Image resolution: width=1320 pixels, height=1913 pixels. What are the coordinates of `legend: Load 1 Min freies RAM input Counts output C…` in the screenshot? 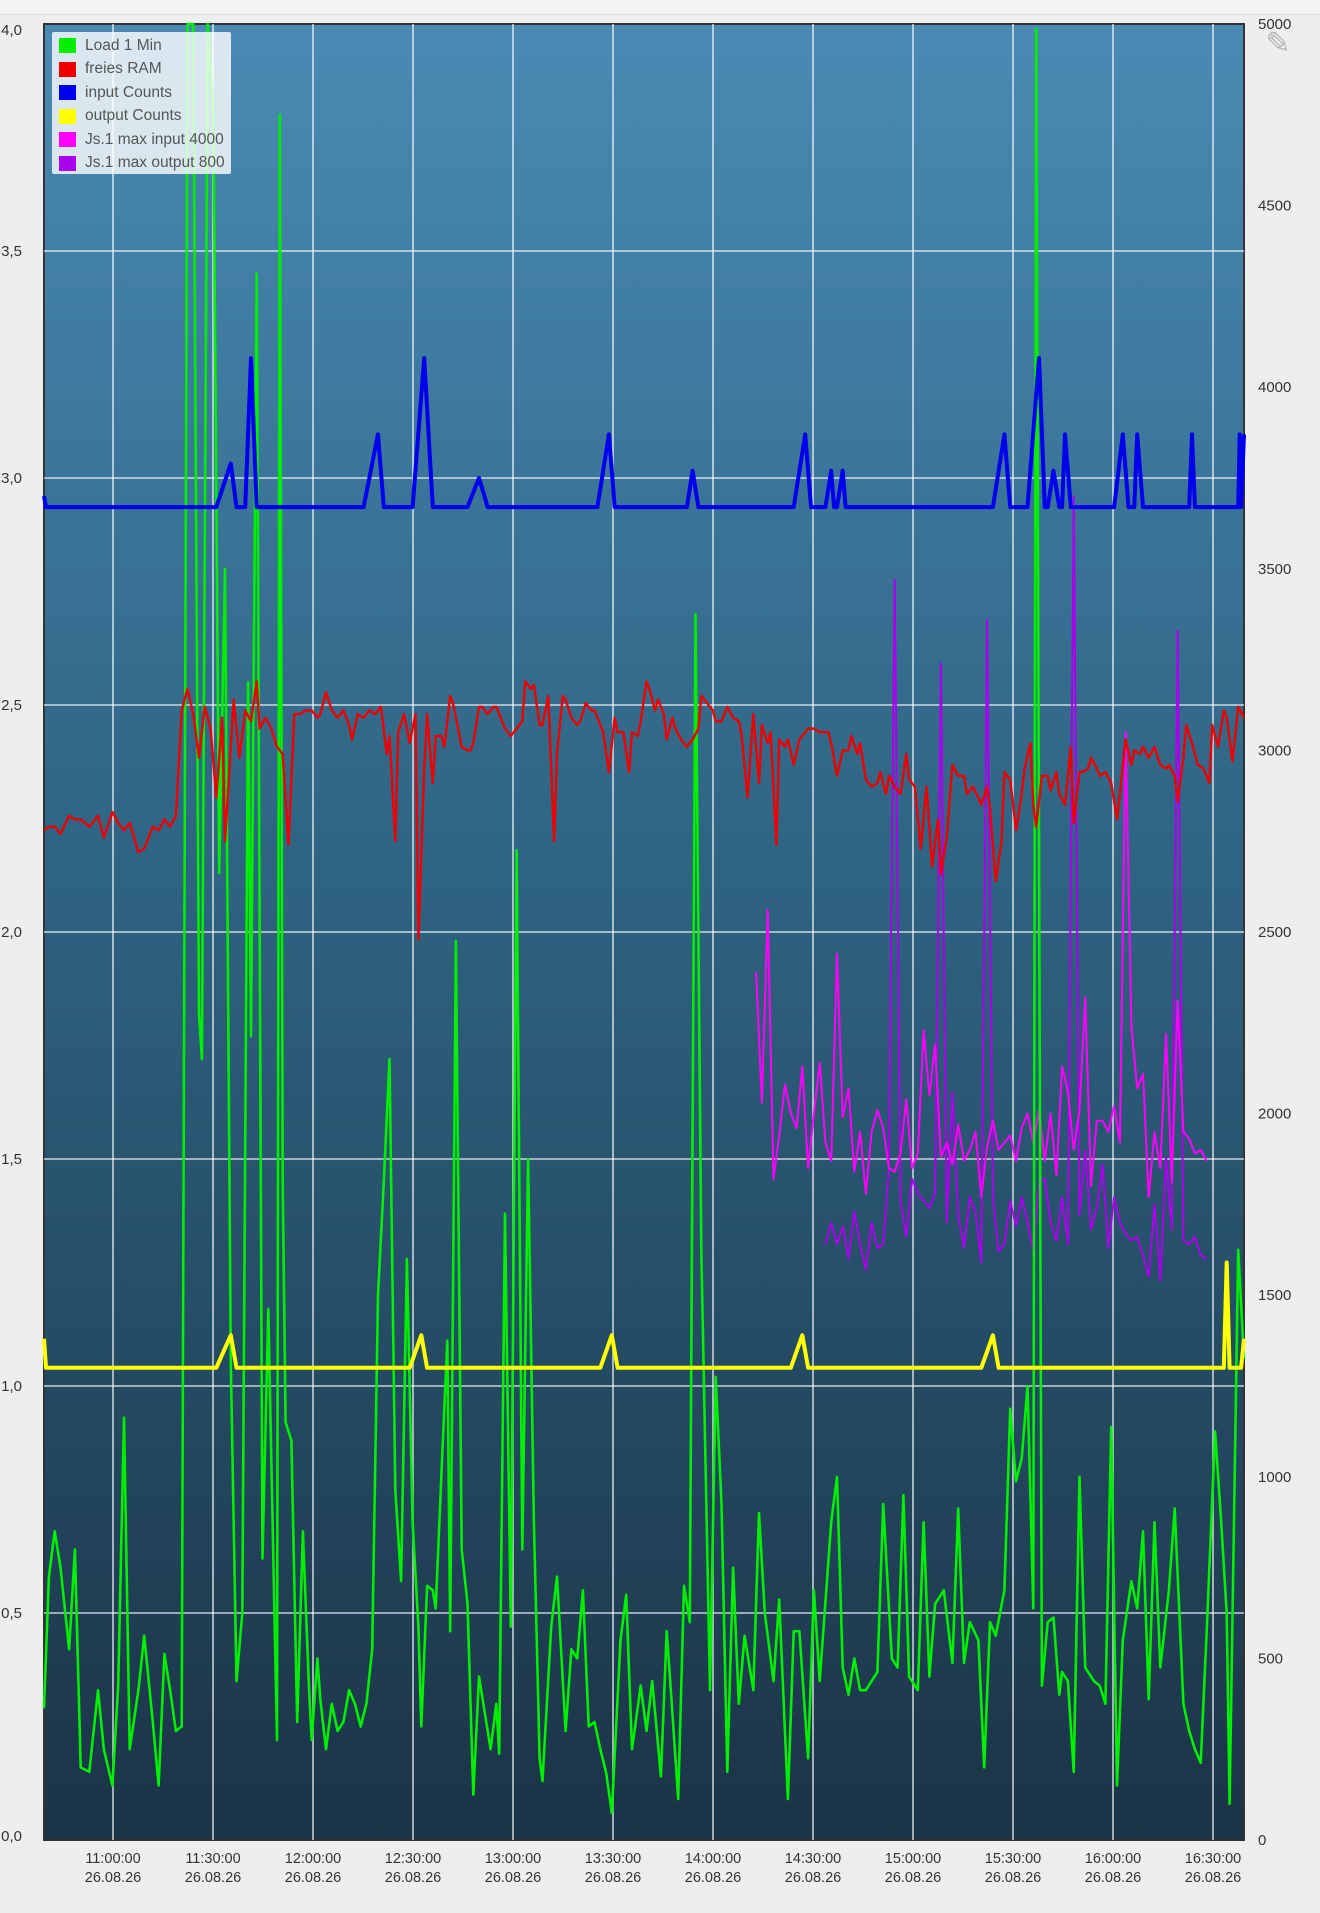 It's located at (141, 103).